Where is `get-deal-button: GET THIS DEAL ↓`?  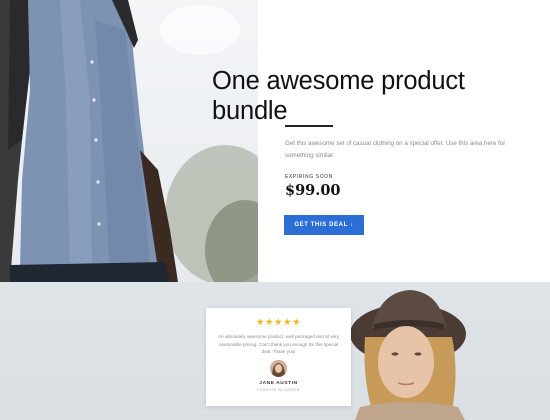
get-deal-button: GET THIS DEAL ↓ is located at coordinates (324, 225).